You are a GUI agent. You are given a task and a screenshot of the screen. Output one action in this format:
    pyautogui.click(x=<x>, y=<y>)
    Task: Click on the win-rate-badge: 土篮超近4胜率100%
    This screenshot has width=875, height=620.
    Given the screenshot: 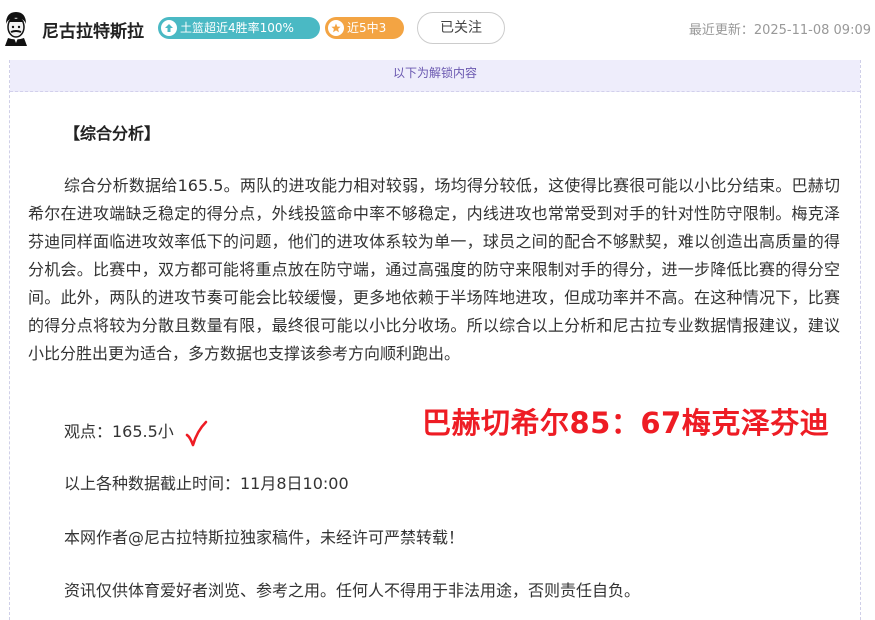 What is the action you would take?
    pyautogui.click(x=239, y=28)
    